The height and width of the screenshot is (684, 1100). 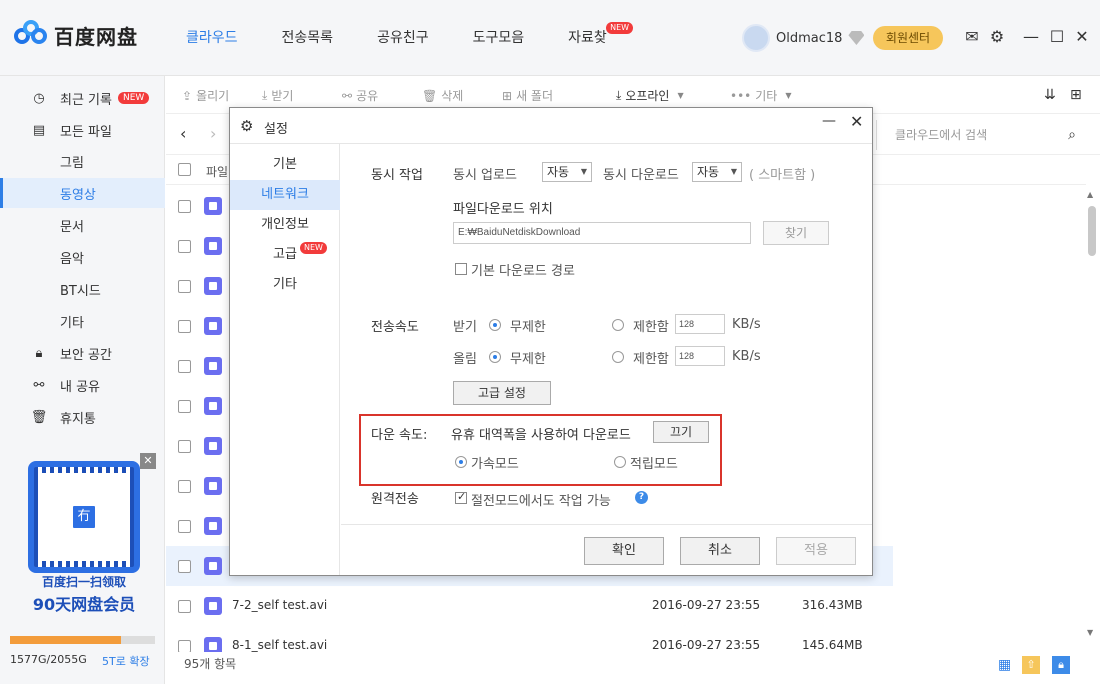 I want to click on sidebar-item-trash: 🗑︎ 휴지통, so click(x=82, y=417).